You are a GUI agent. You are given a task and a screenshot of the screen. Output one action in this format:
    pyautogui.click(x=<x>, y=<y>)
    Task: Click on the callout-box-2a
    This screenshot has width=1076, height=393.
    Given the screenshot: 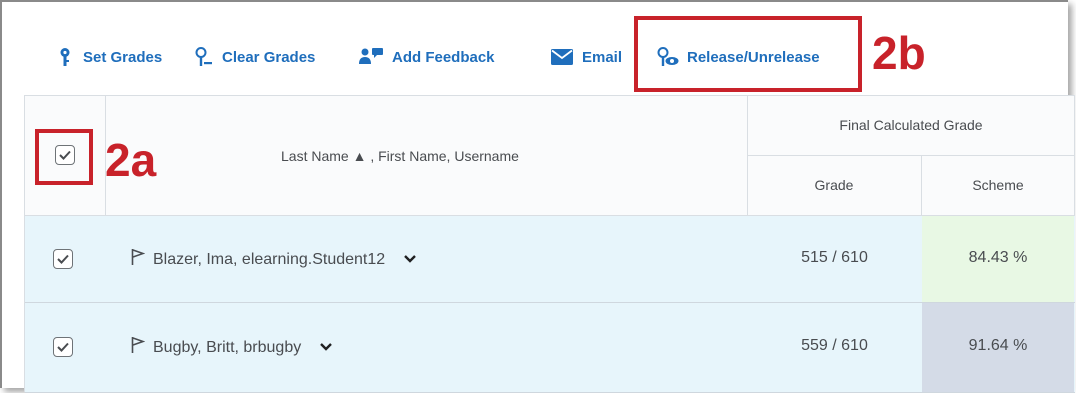 What is the action you would take?
    pyautogui.click(x=64, y=157)
    